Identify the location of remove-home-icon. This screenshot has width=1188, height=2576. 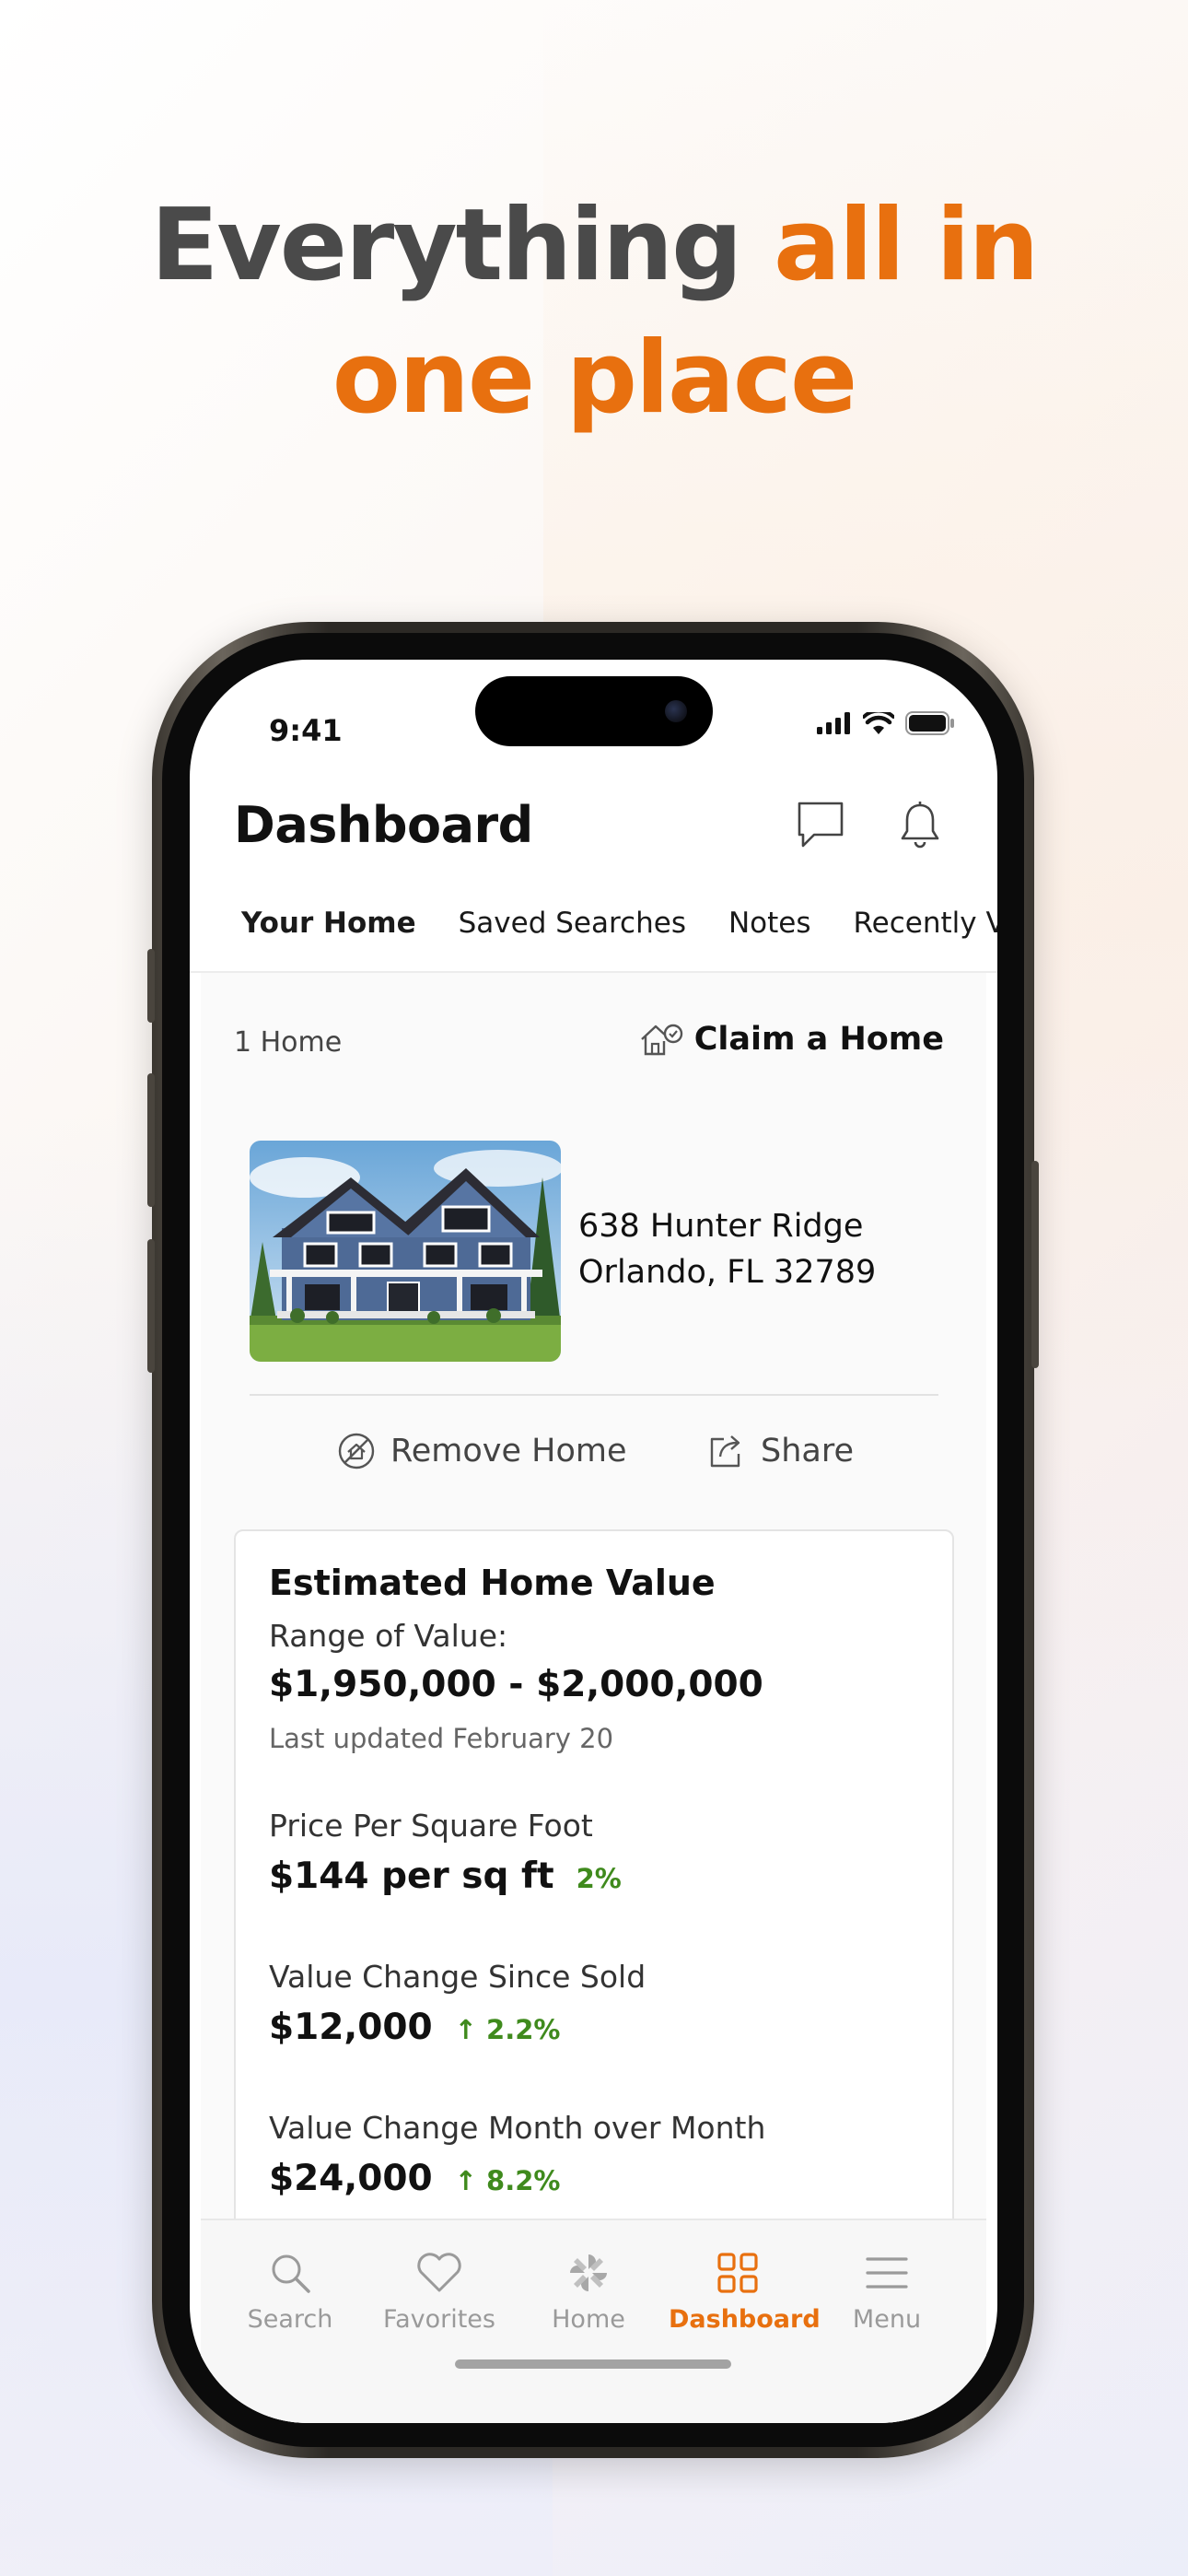
(356, 1451).